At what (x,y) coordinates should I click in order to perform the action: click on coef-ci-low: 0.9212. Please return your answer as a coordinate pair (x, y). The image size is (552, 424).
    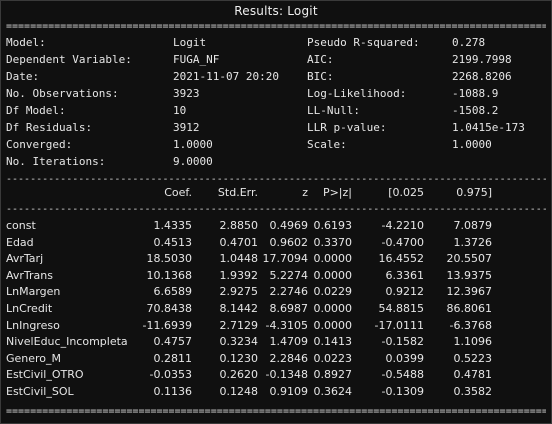
    Looking at the image, I should click on (405, 292).